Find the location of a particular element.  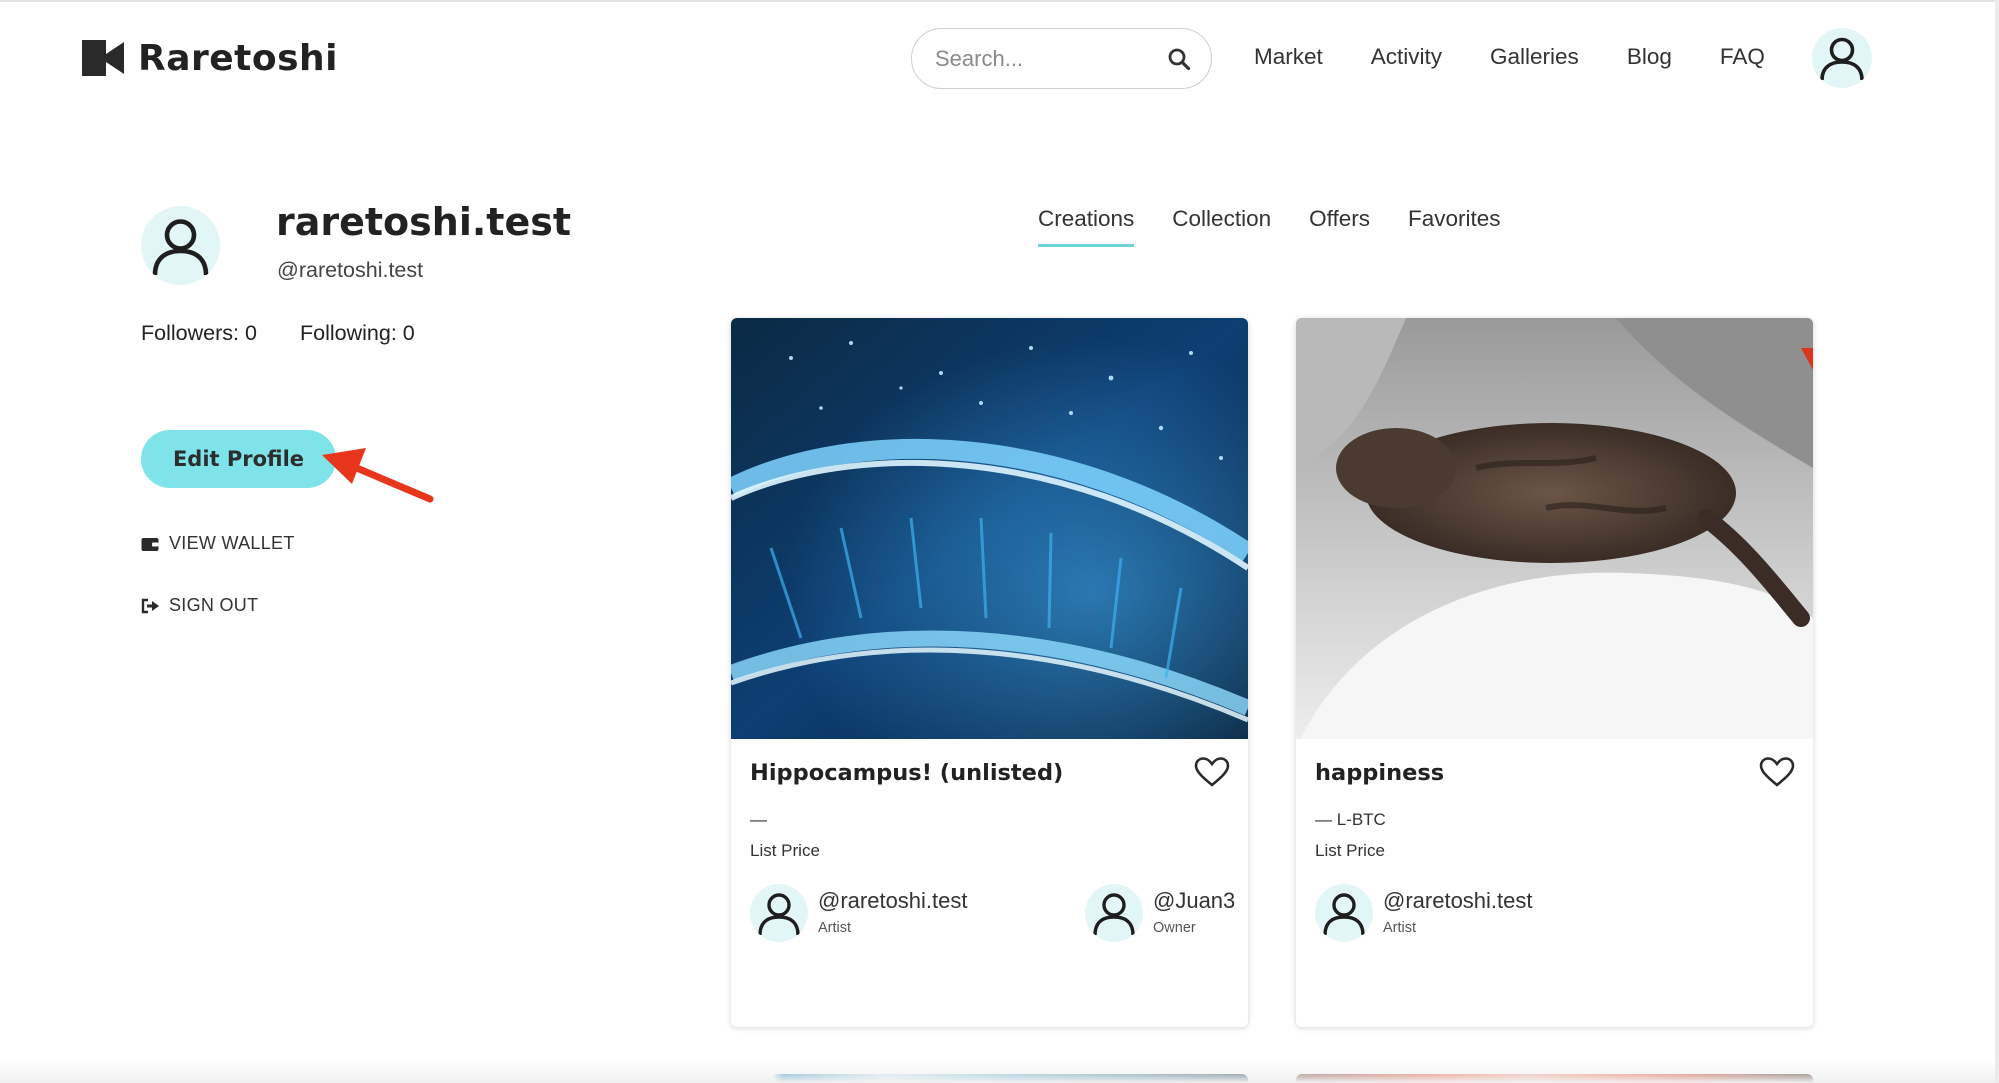

artwork-title: Hippocampus! (unlisted) is located at coordinates (906, 773).